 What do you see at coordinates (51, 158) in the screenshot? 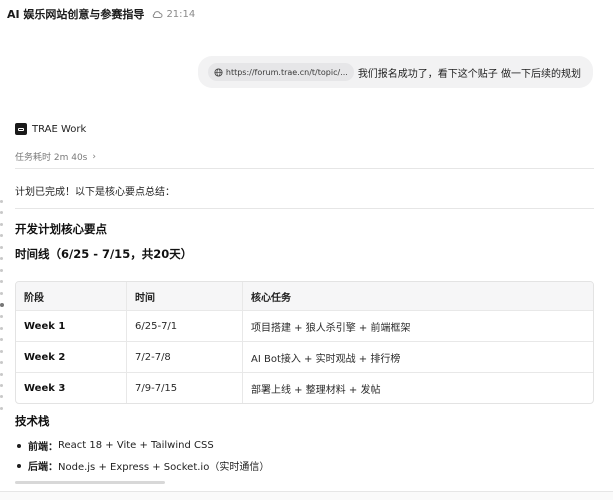
I see `task-duration-label: 任务耗时 2m 40s` at bounding box center [51, 158].